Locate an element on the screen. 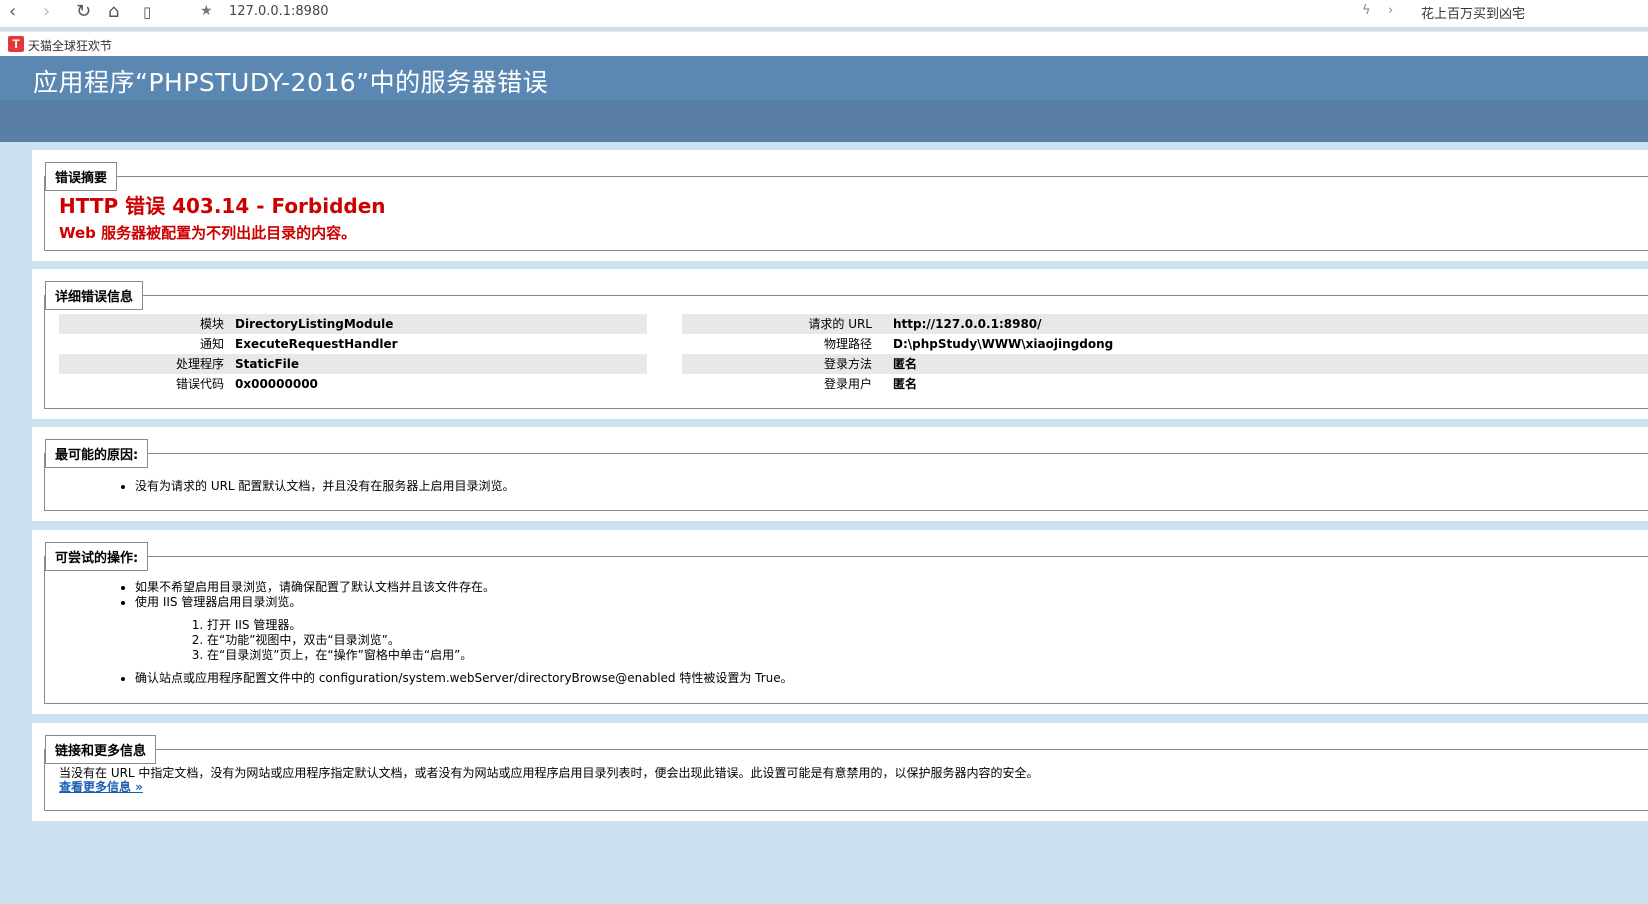  list-item: 如果不希望启用目录浏览，请确保配置了默认文档并且该文件存在。 is located at coordinates (464, 587).